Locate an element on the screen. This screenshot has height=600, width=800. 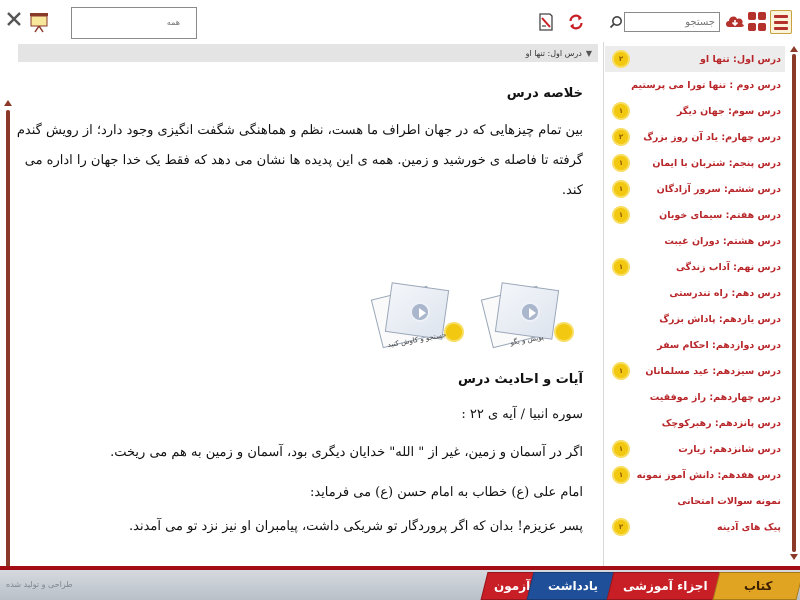
lesson-title: درس نهم: آداب زندگی is located at coordinates (728, 267).